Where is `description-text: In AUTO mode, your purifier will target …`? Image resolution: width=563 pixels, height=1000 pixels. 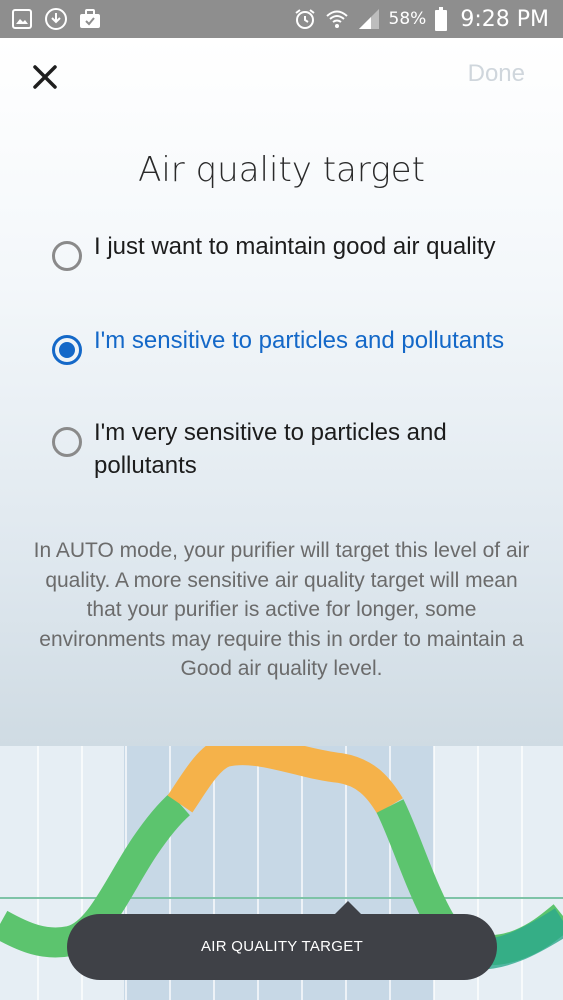 description-text: In AUTO mode, your purifier will target … is located at coordinates (281, 609).